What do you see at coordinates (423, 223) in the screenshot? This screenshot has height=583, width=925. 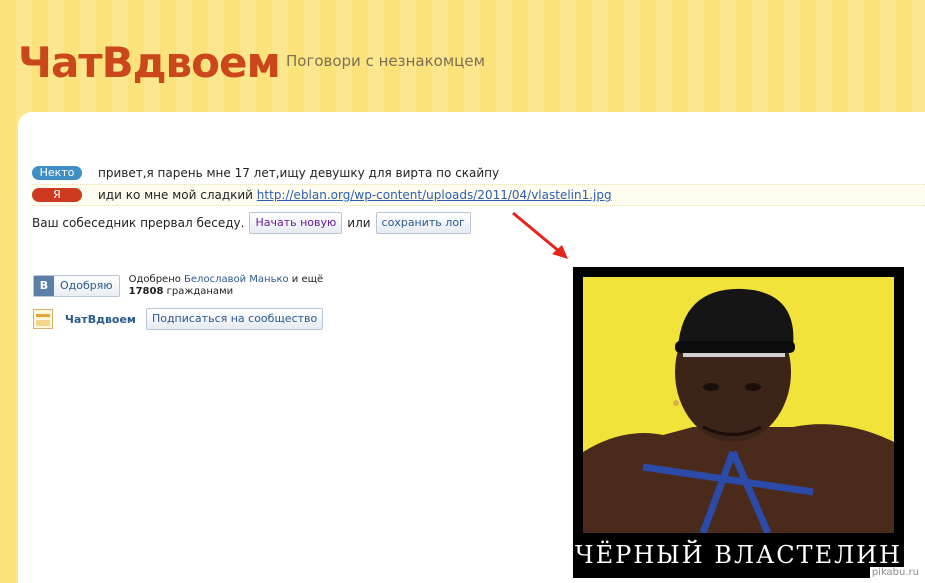 I see `save-log-button: сохранить лог` at bounding box center [423, 223].